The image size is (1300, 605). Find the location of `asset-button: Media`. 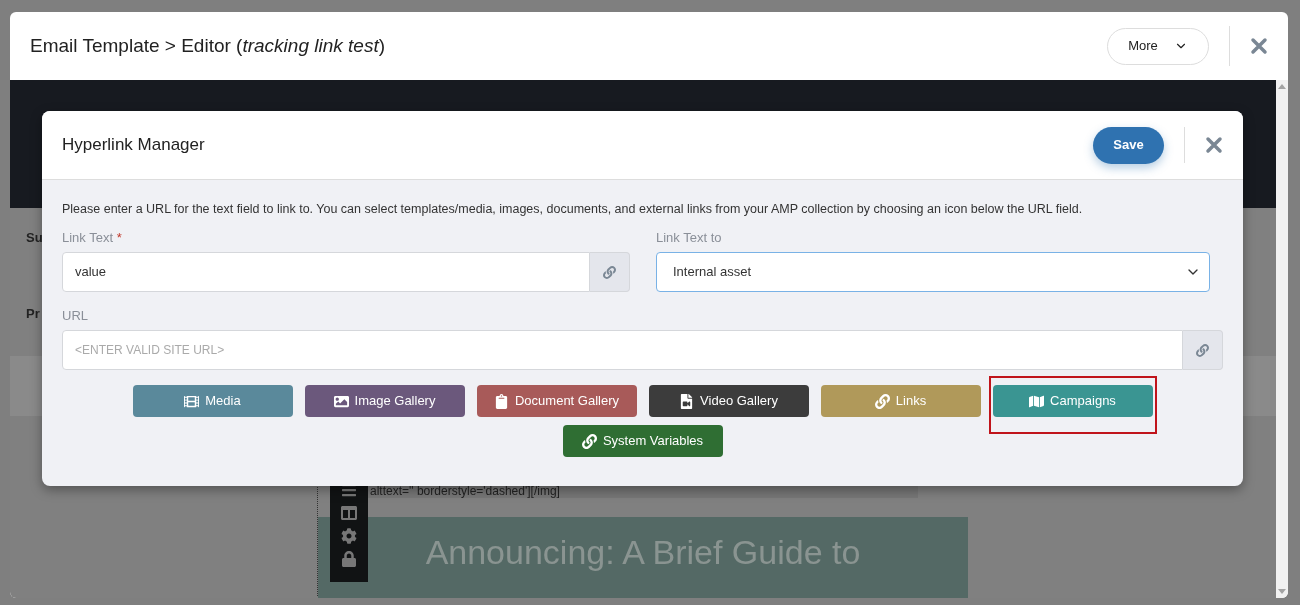

asset-button: Media is located at coordinates (212, 401).